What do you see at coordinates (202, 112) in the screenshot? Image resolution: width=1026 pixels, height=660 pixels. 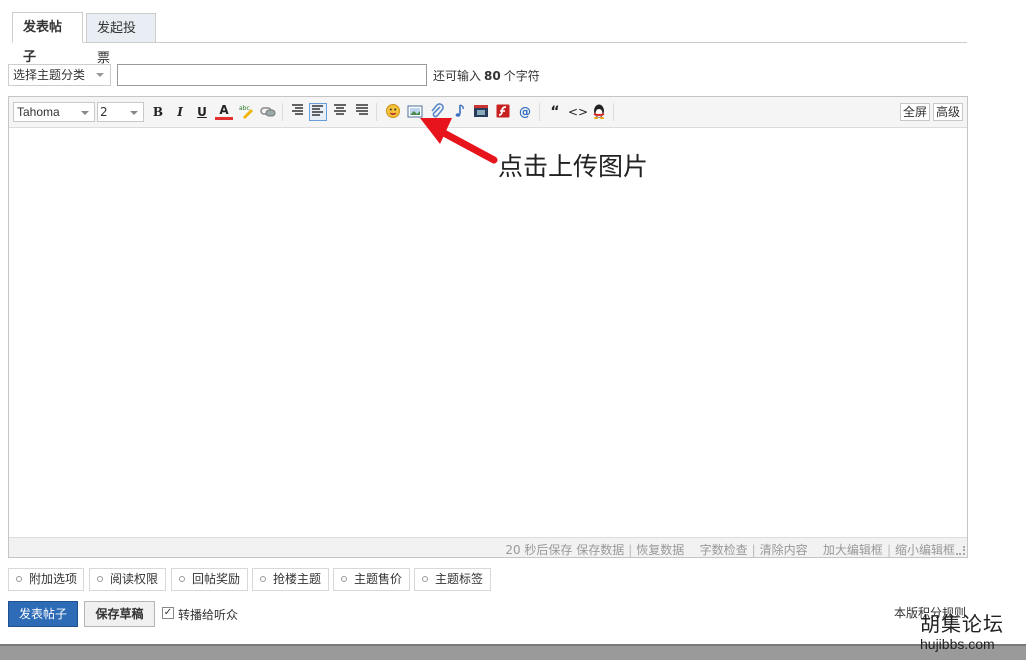 I see `underline-button: U` at bounding box center [202, 112].